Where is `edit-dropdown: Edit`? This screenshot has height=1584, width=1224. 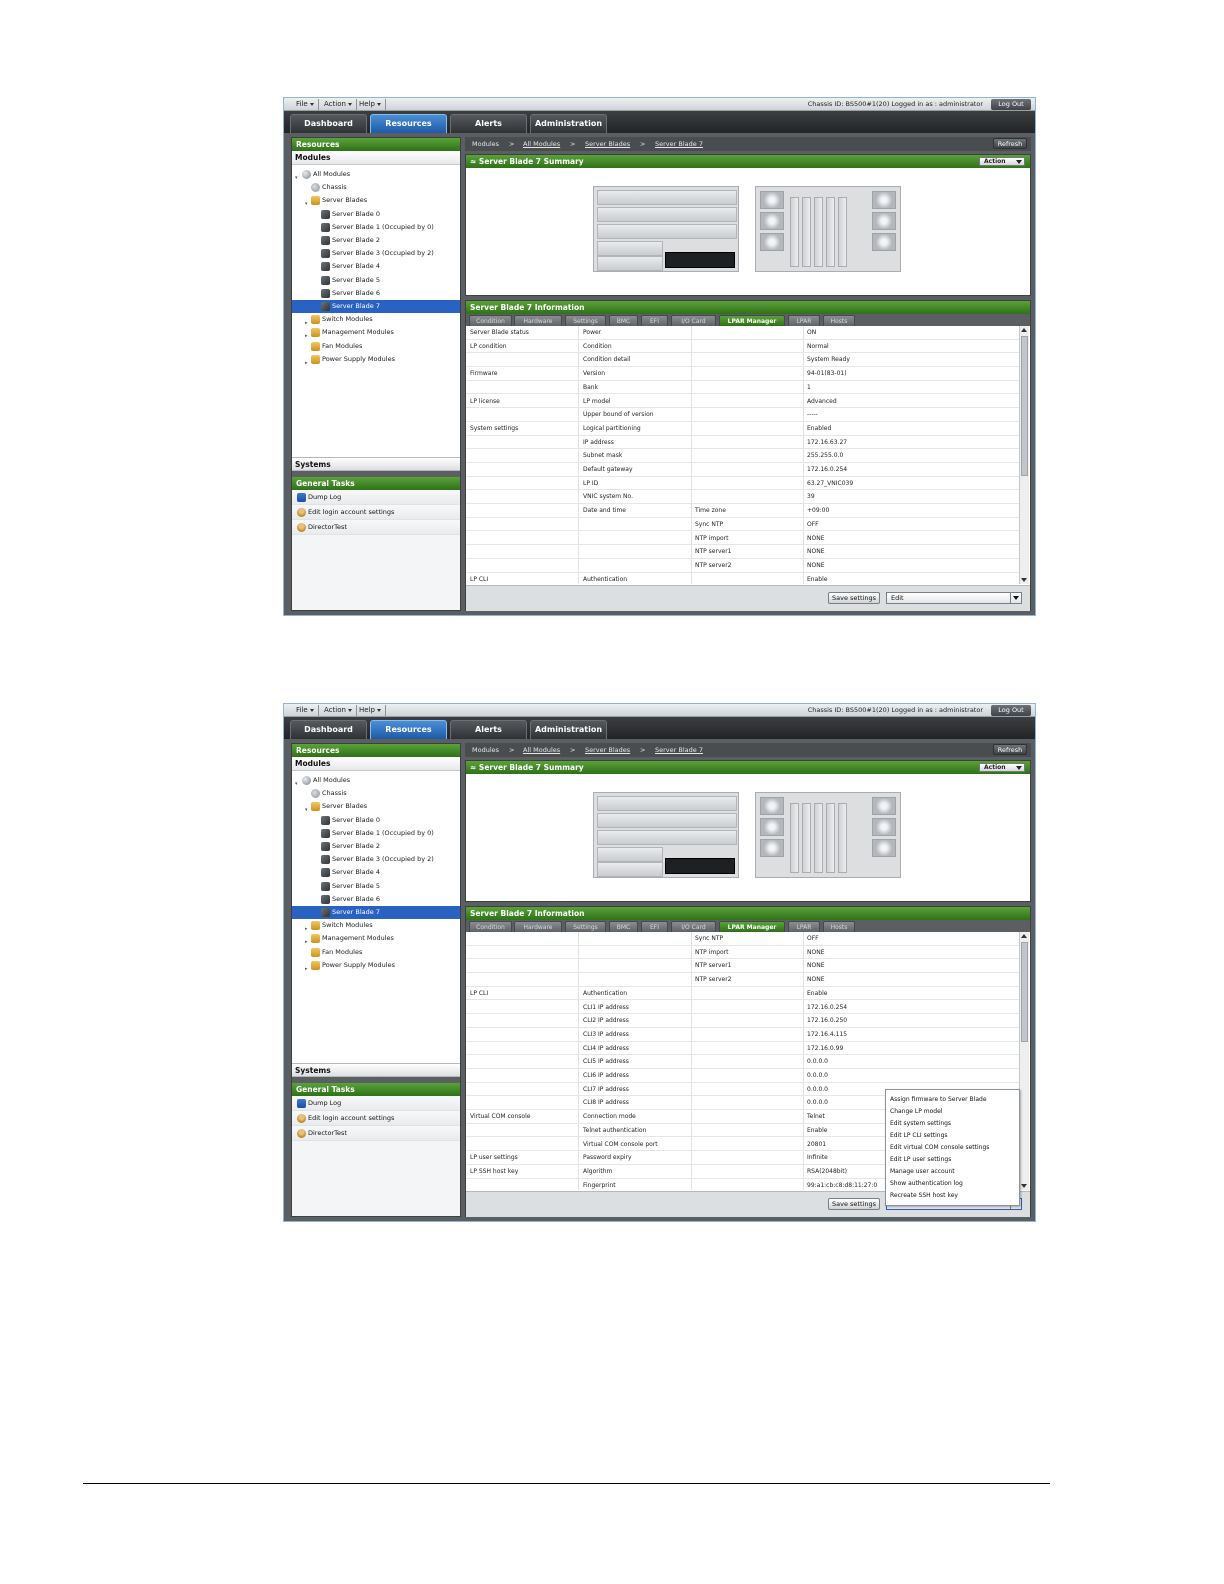 edit-dropdown: Edit is located at coordinates (954, 598).